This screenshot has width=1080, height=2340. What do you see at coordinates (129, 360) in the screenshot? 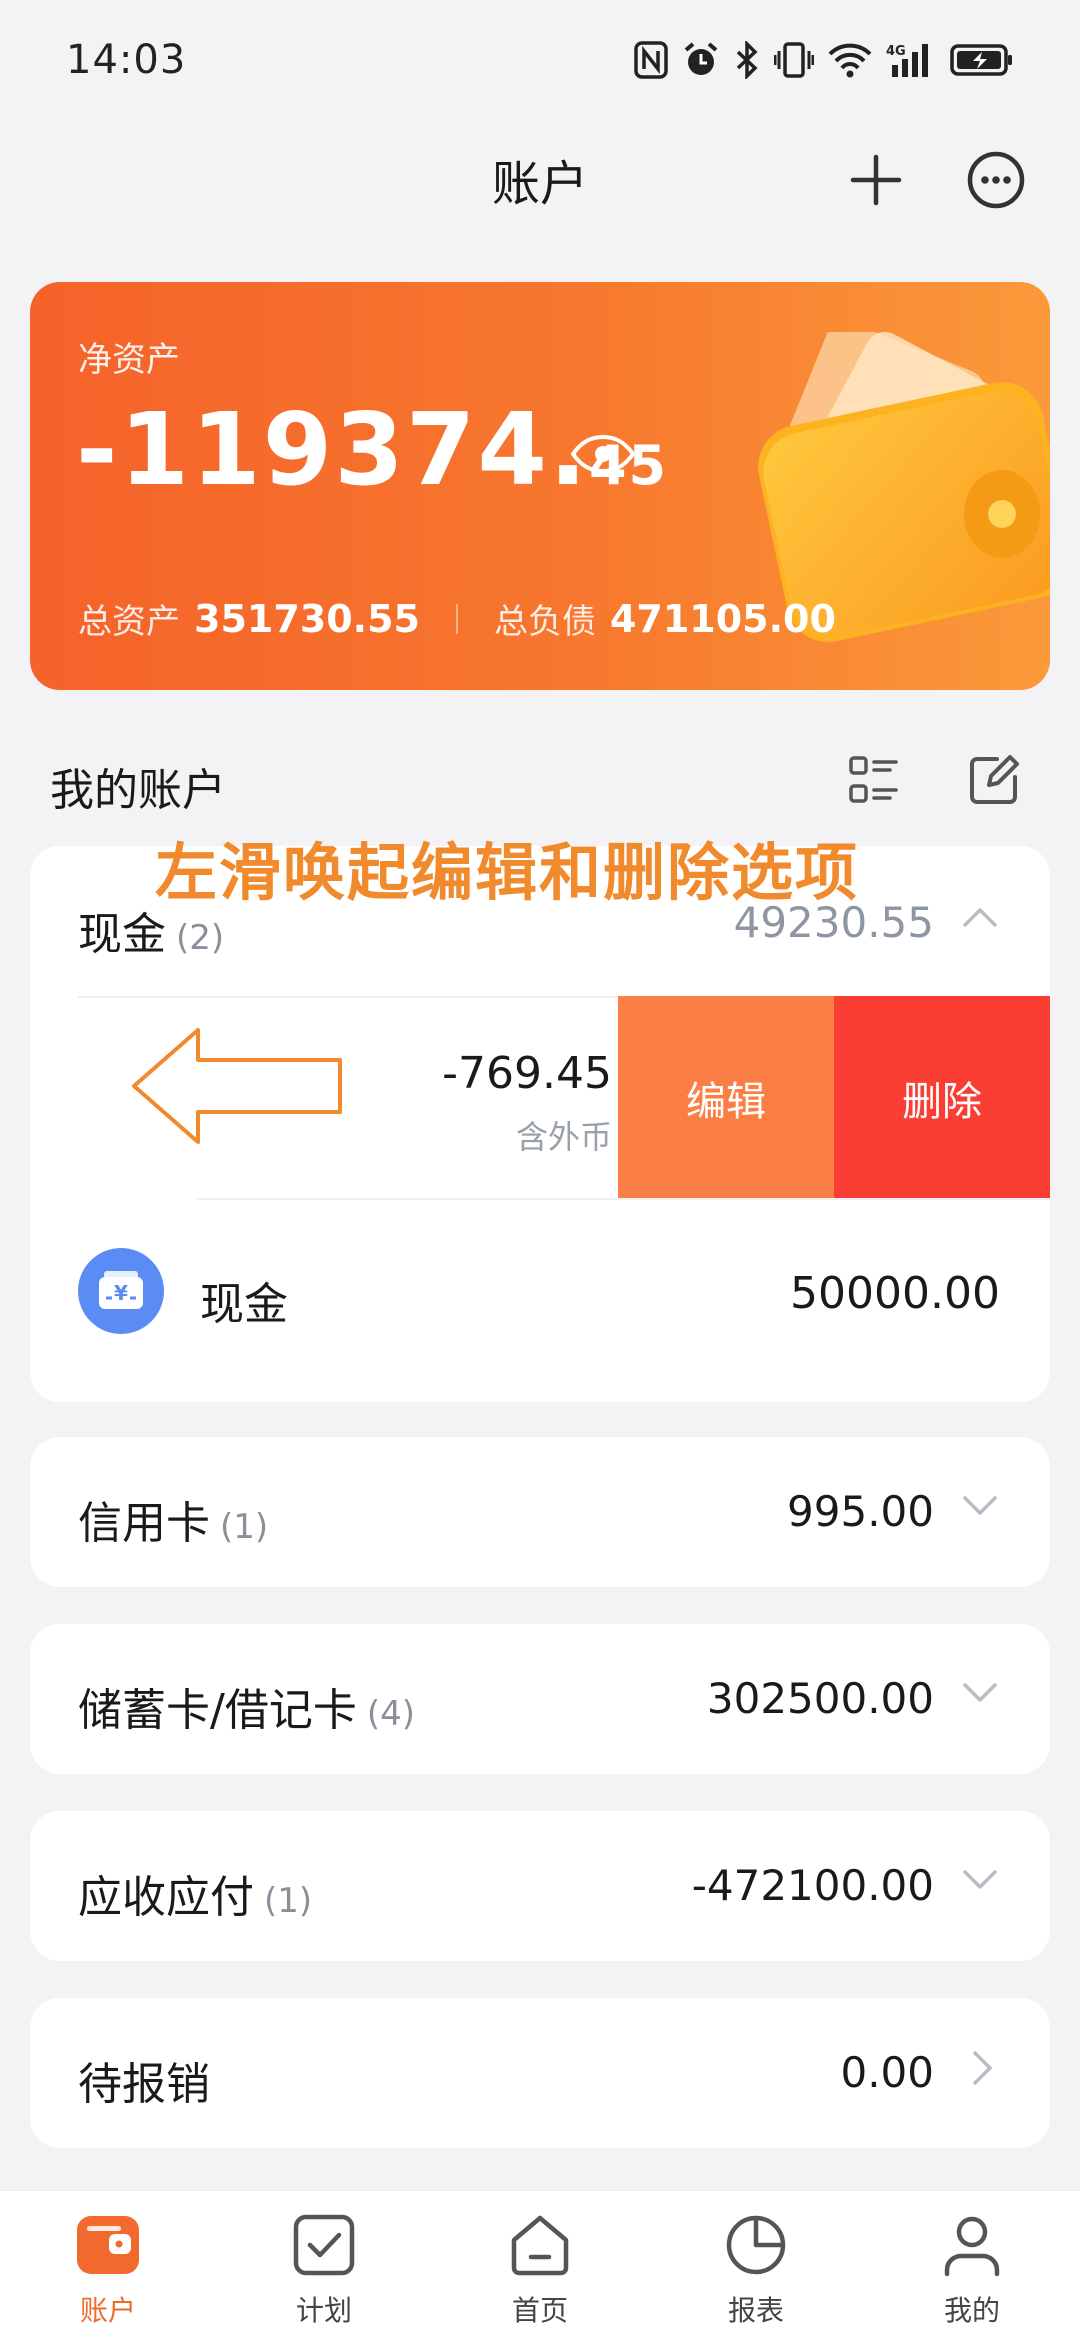
I see `net-asset-label: 净资产` at bounding box center [129, 360].